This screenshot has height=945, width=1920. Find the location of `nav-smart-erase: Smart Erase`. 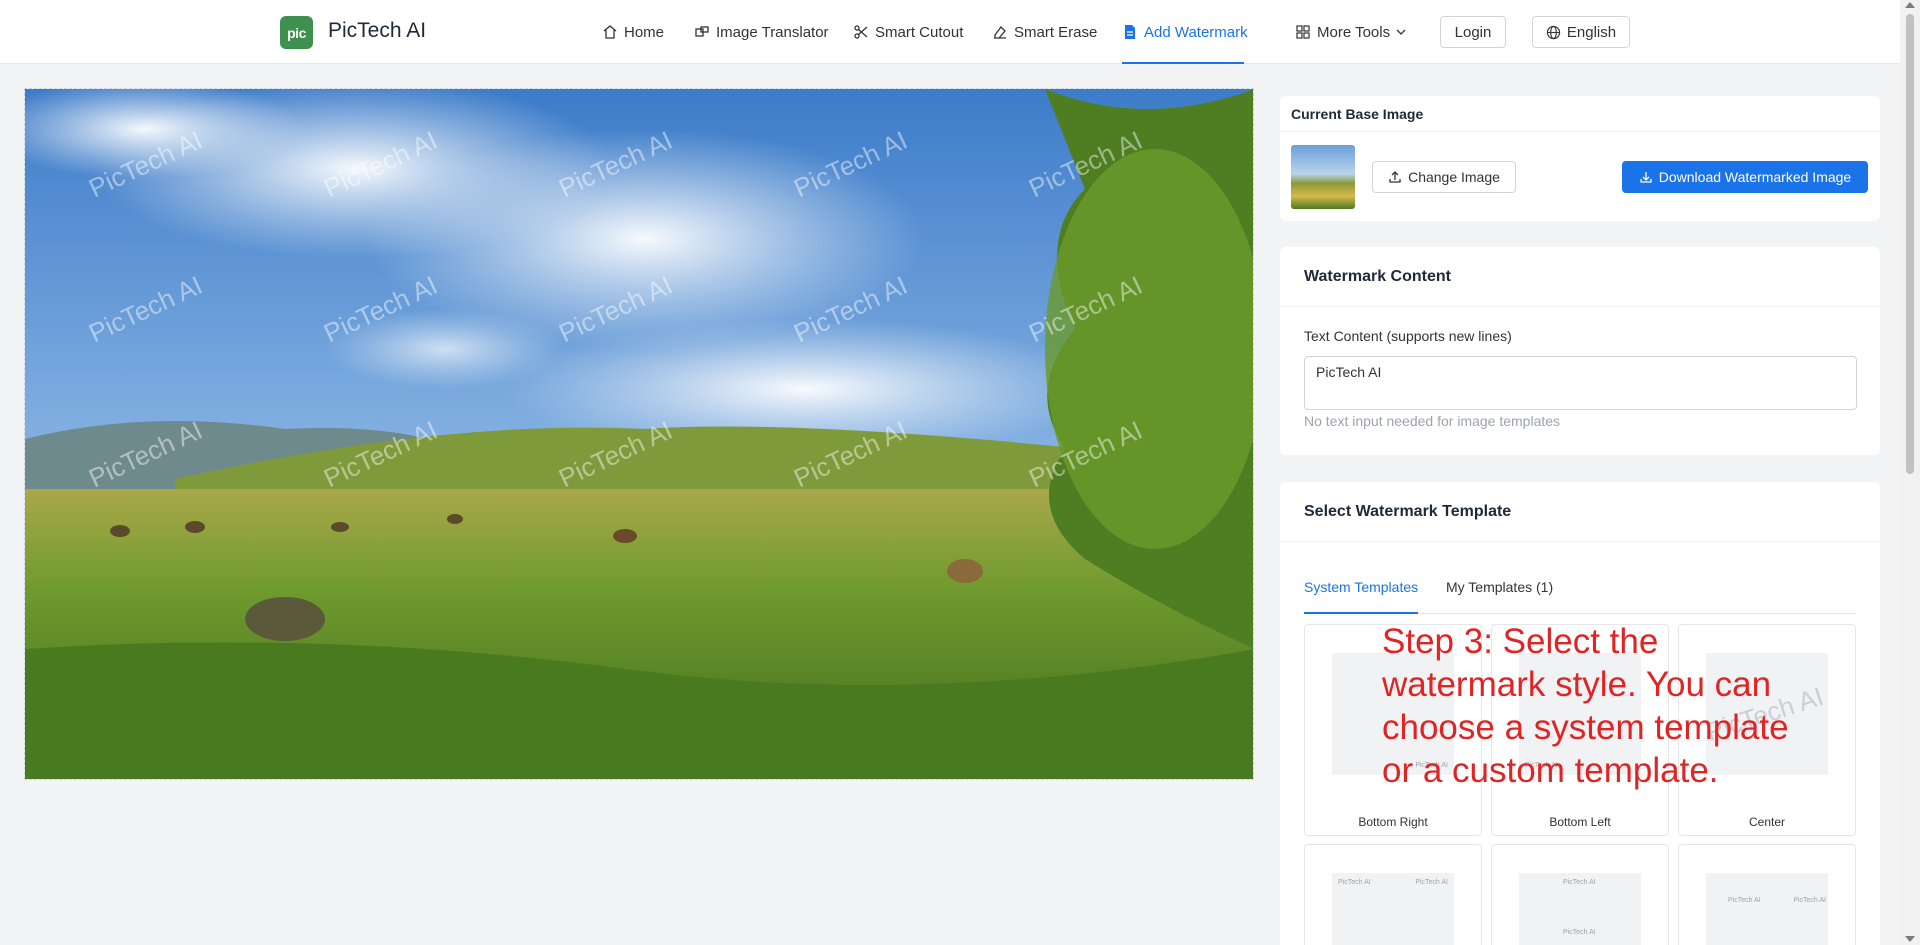

nav-smart-erase: Smart Erase is located at coordinates (1044, 32).